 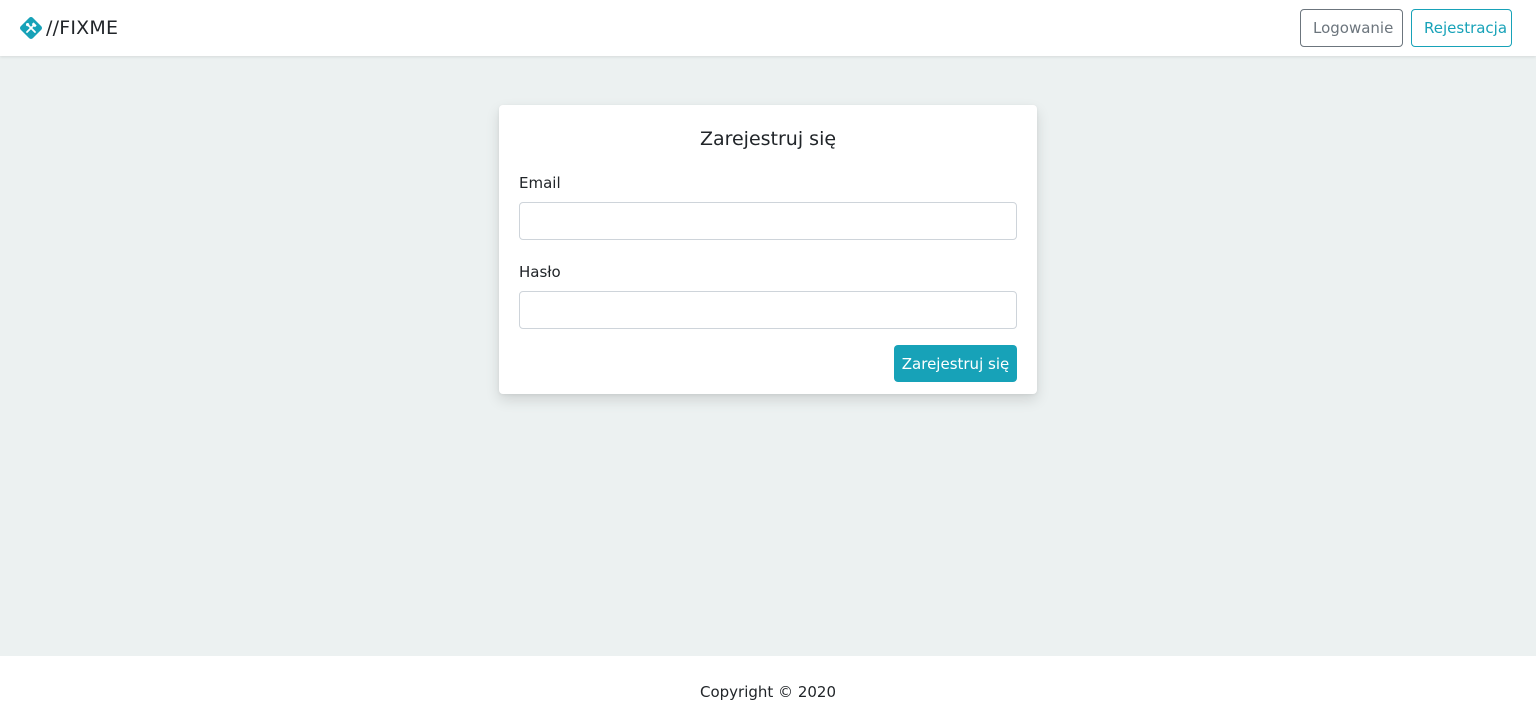 I want to click on login-button: Logowanie, so click(x=1351, y=28).